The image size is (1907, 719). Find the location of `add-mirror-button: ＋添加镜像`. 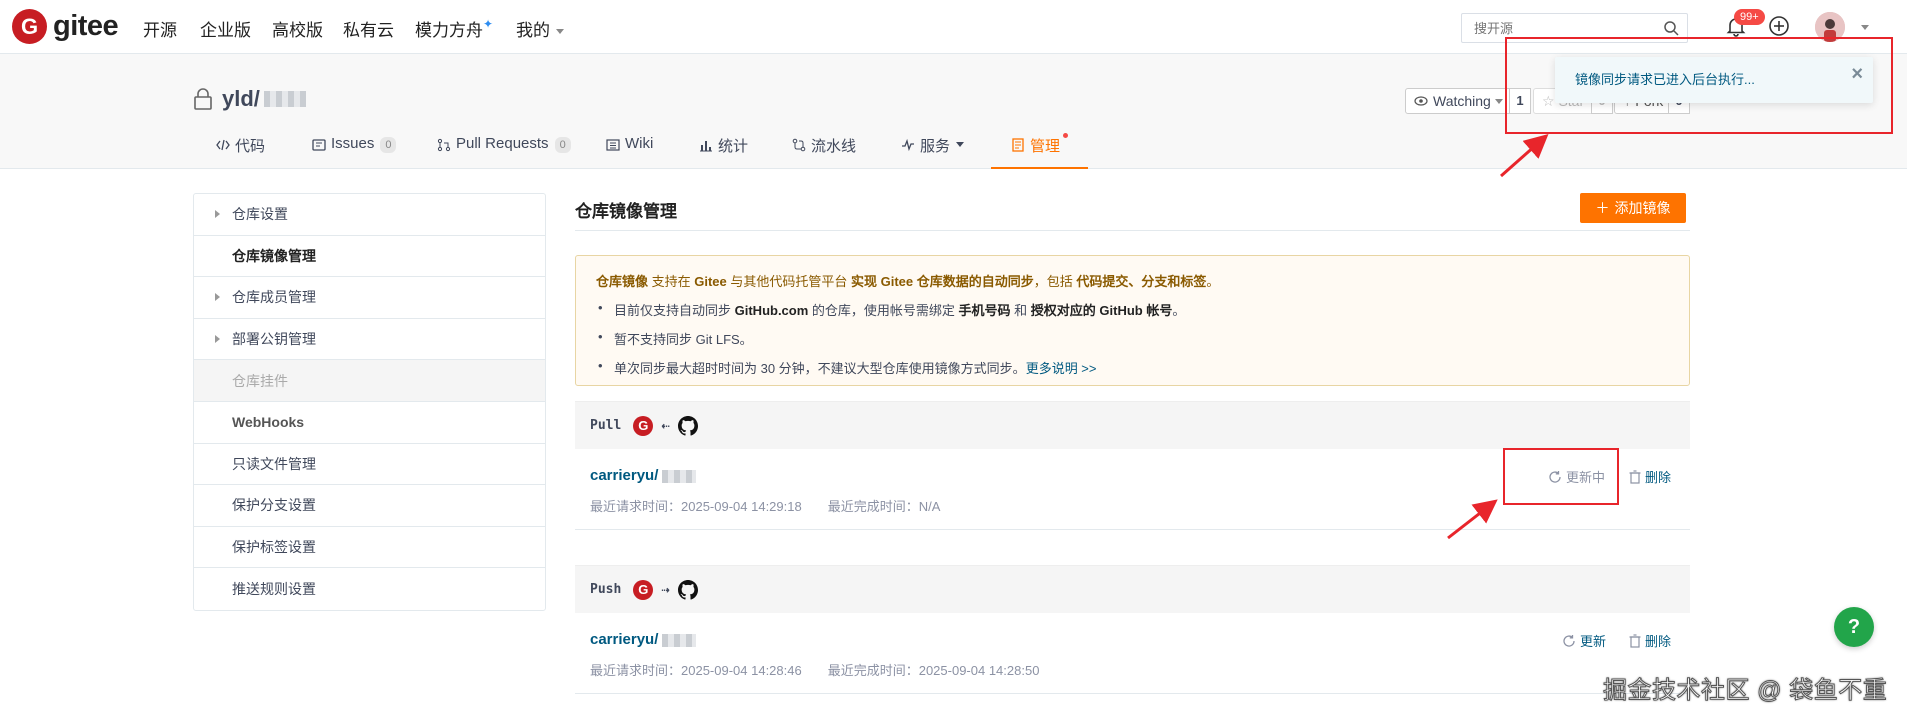

add-mirror-button: ＋添加镜像 is located at coordinates (1633, 208).